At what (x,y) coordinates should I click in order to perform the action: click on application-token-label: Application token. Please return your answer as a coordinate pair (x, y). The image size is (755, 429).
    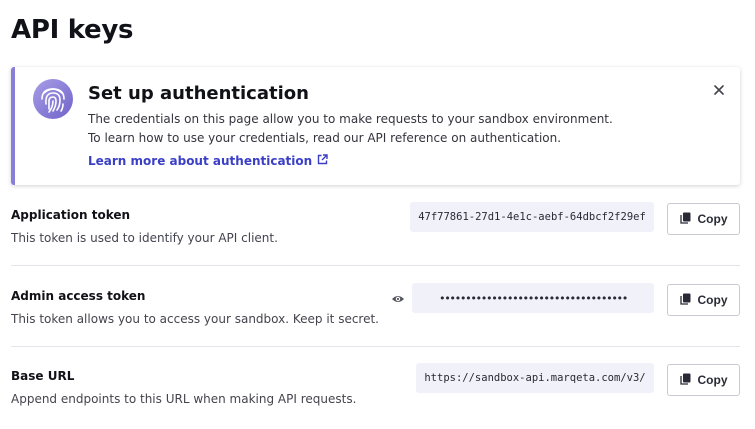
    Looking at the image, I should click on (71, 215).